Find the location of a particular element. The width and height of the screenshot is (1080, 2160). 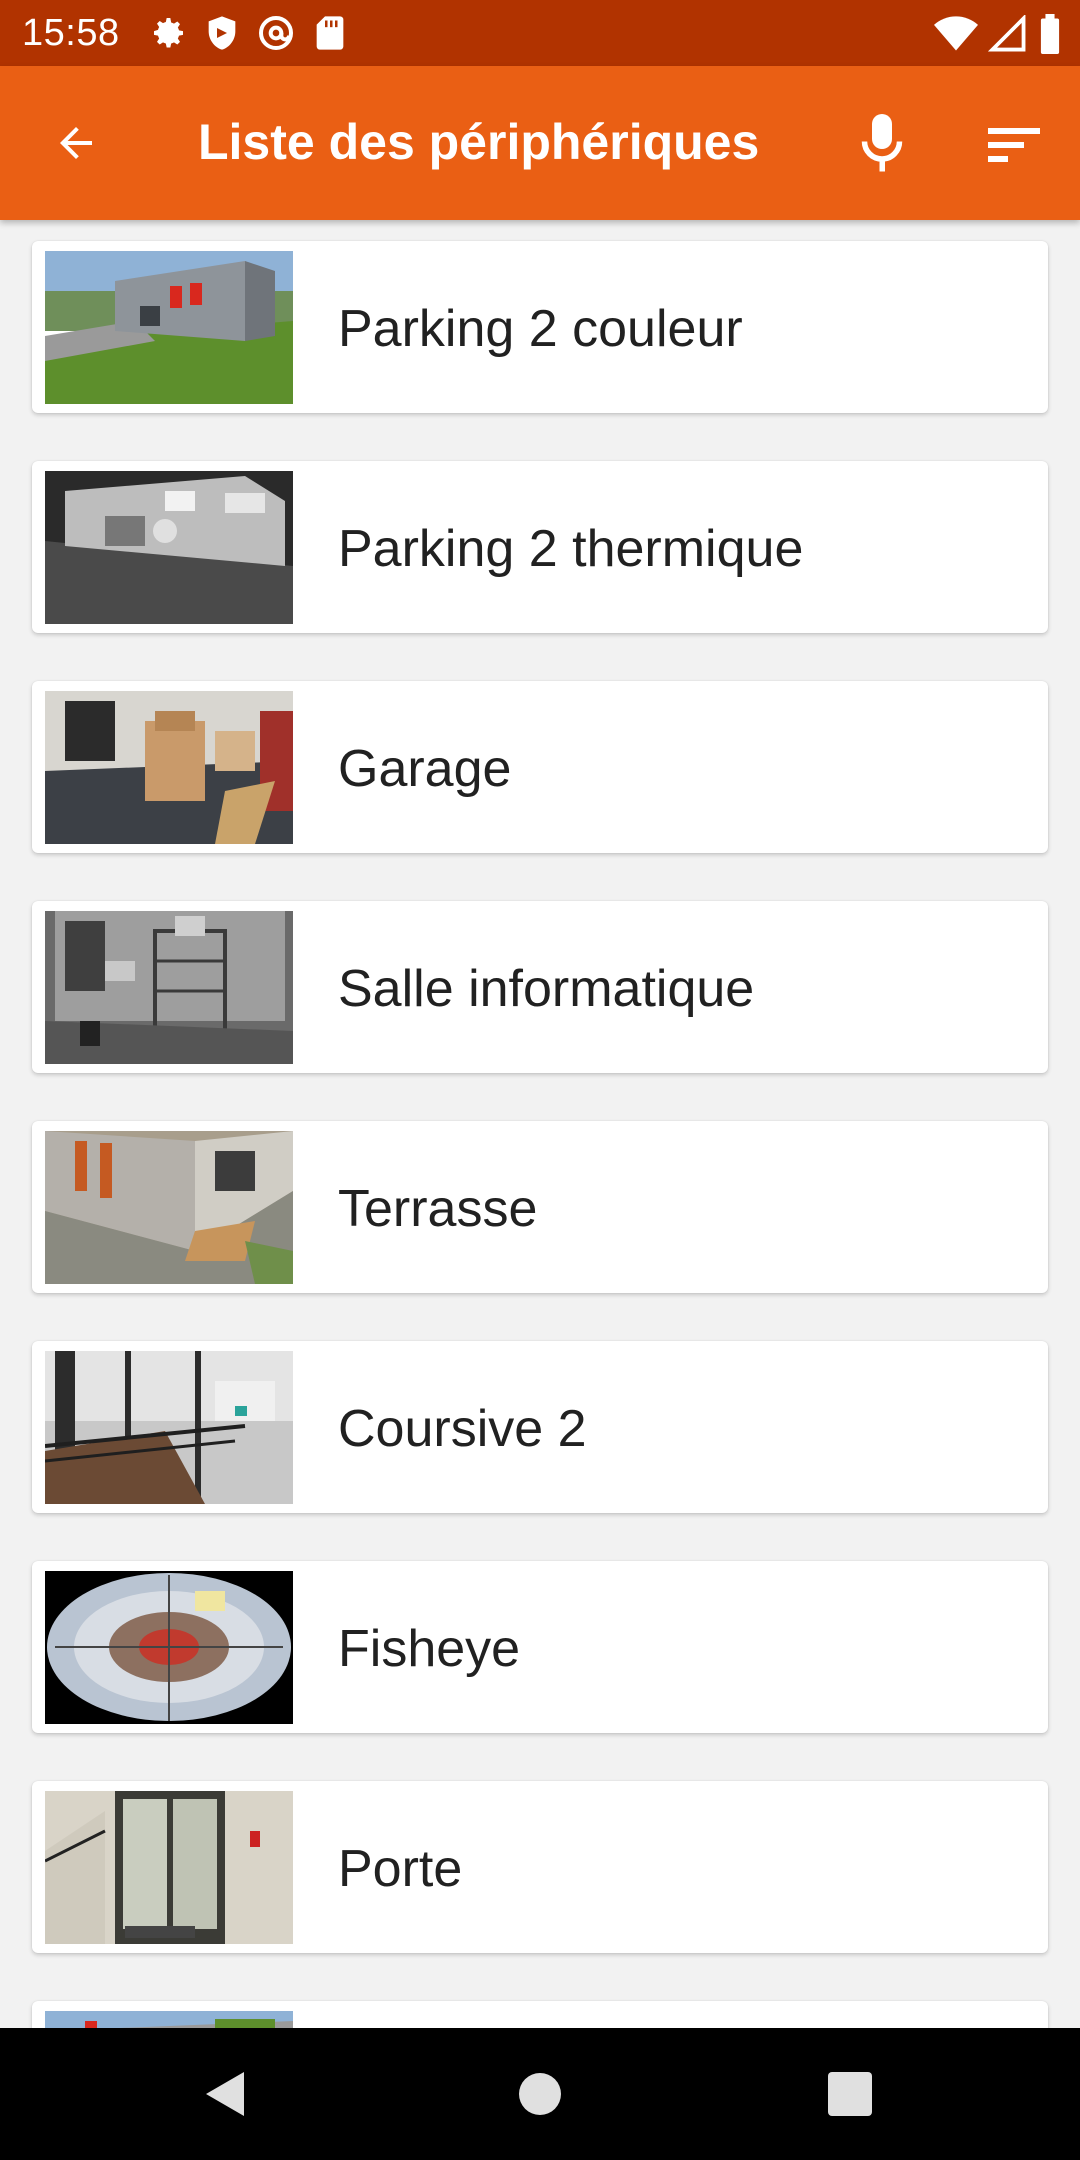

home-circle-icon is located at coordinates (540, 2094).